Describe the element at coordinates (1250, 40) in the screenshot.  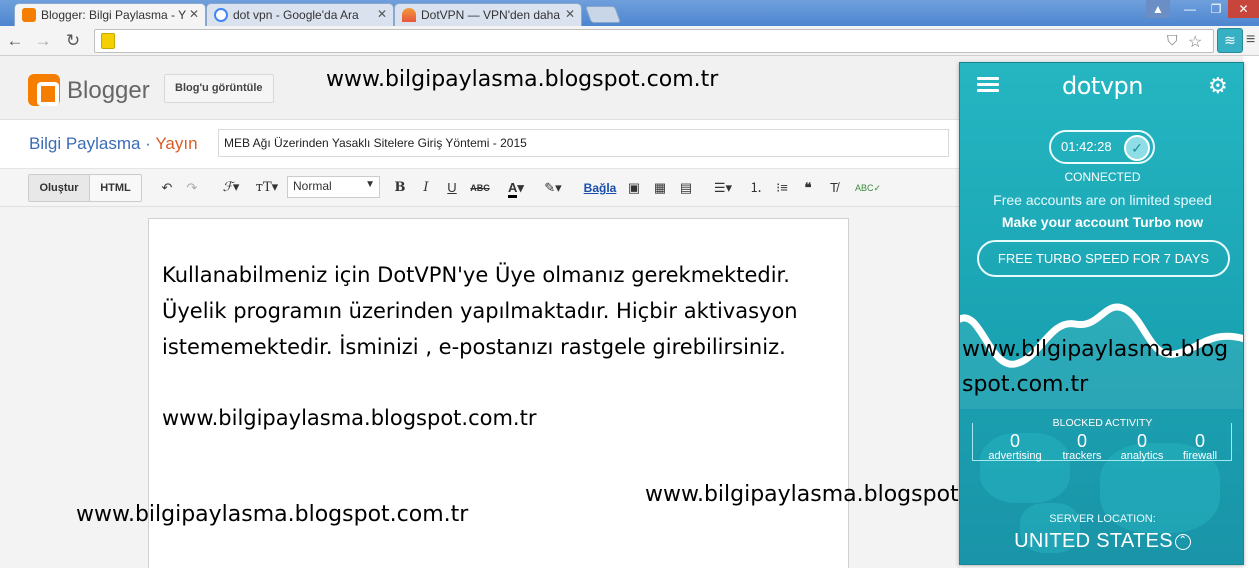
I see `chrome-menu-icon: ≡` at that location.